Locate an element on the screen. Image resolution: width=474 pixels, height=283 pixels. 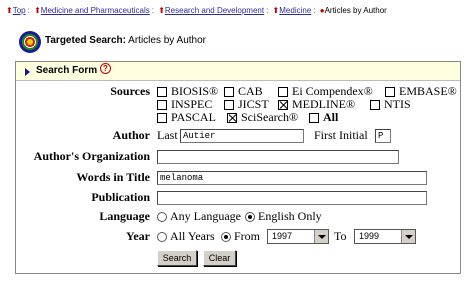
year-to-label: To is located at coordinates (340, 236).